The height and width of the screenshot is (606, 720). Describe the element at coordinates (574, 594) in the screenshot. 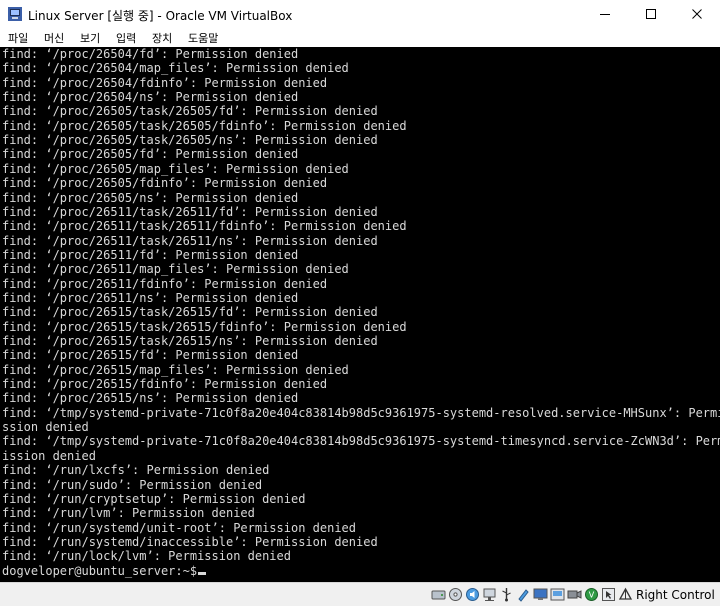

I see `recording-icon` at that location.